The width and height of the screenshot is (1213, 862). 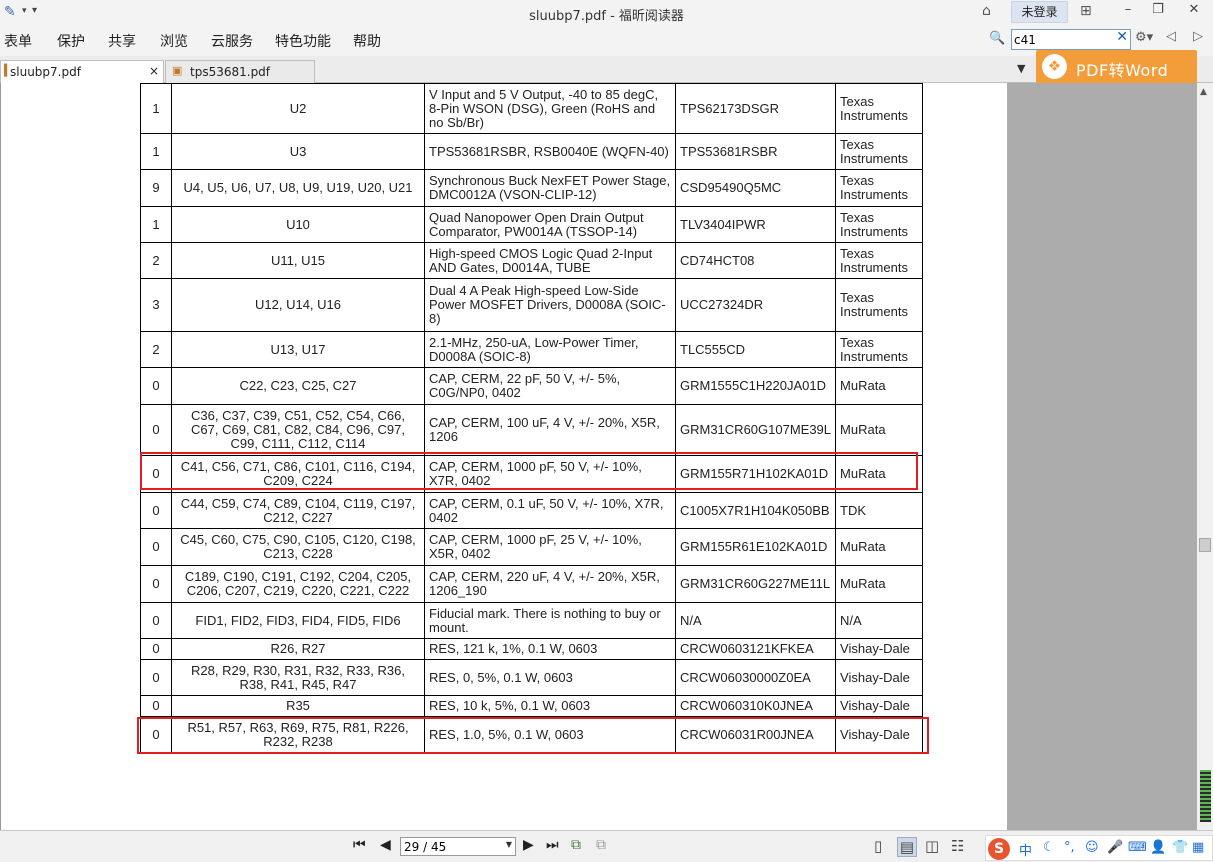 What do you see at coordinates (932, 846) in the screenshot?
I see `facing-view-icon: ◫` at bounding box center [932, 846].